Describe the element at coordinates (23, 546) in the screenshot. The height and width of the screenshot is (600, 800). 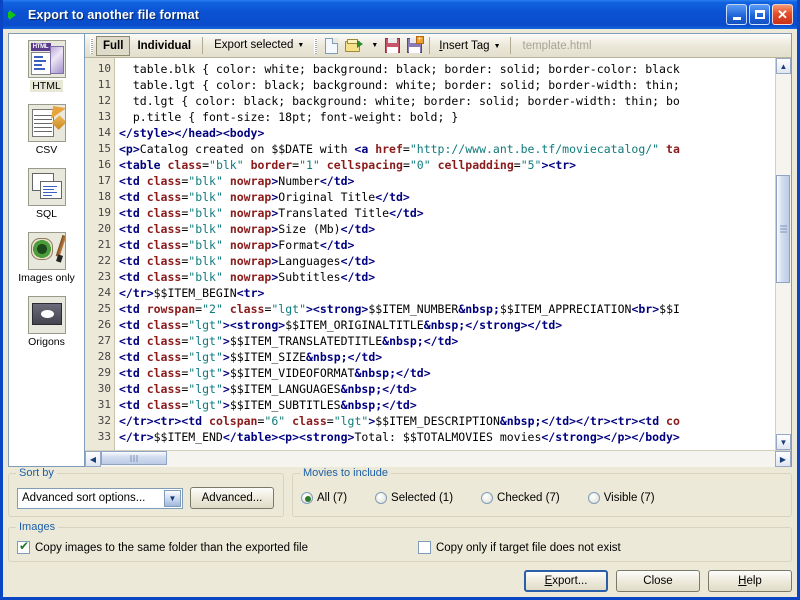
I see `checkbox-copy-images-indicator` at that location.